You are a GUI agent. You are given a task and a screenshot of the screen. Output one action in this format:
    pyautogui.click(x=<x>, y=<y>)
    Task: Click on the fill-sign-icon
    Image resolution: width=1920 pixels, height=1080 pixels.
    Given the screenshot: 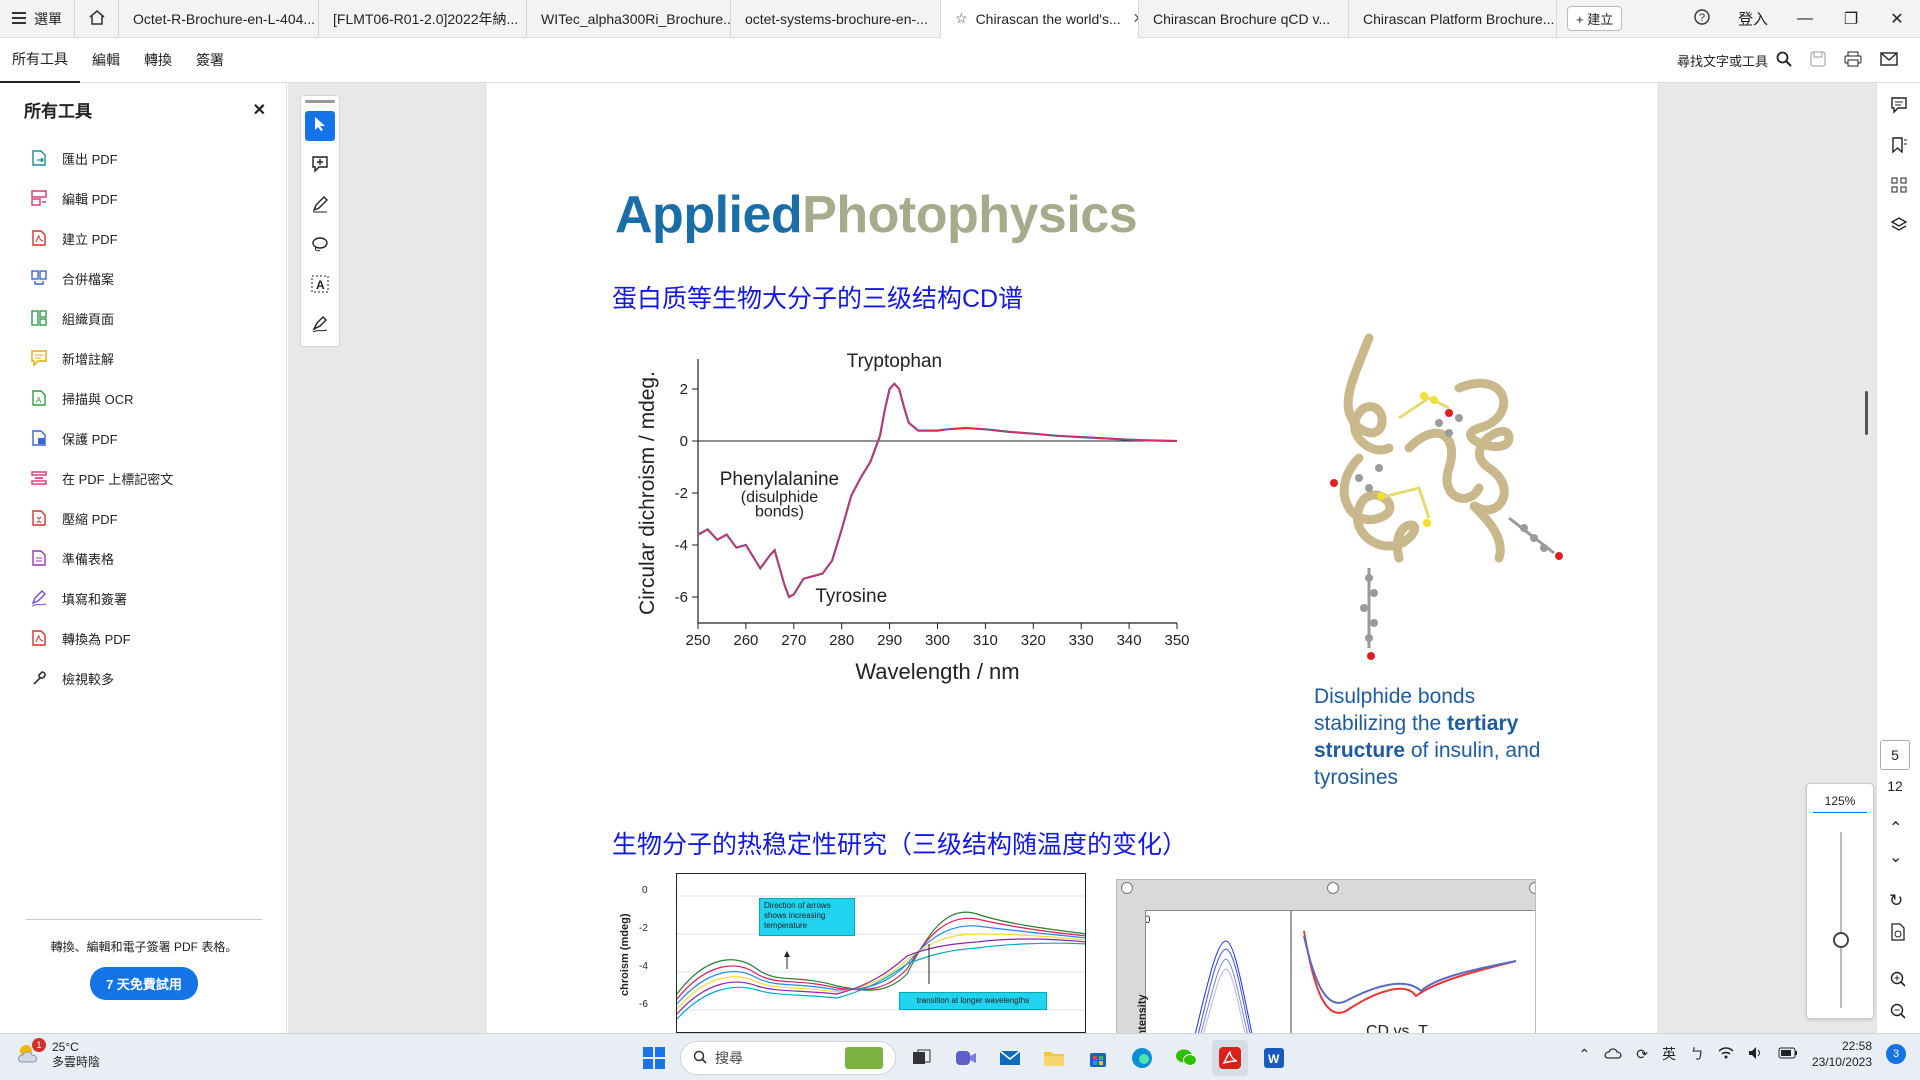 What is the action you would take?
    pyautogui.click(x=39, y=598)
    